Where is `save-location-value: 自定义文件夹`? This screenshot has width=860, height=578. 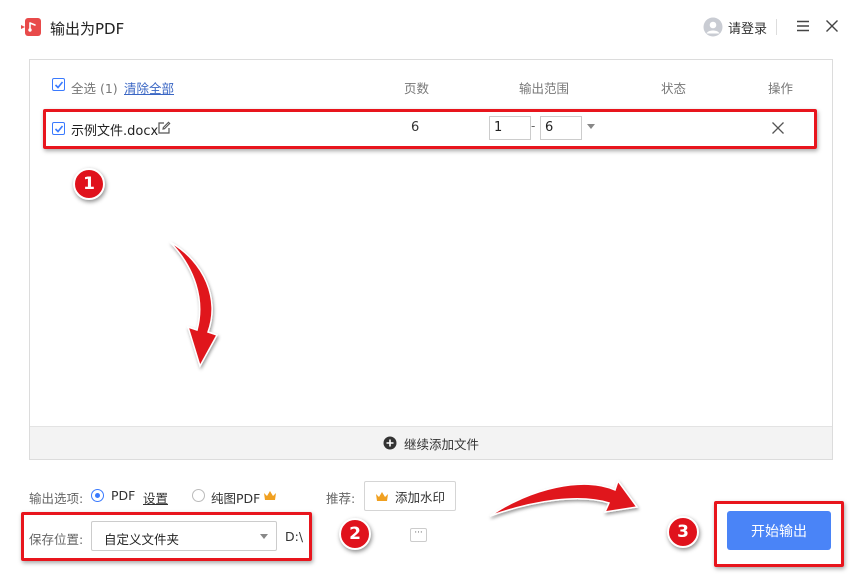
save-location-value: 自定义文件夹 is located at coordinates (142, 539).